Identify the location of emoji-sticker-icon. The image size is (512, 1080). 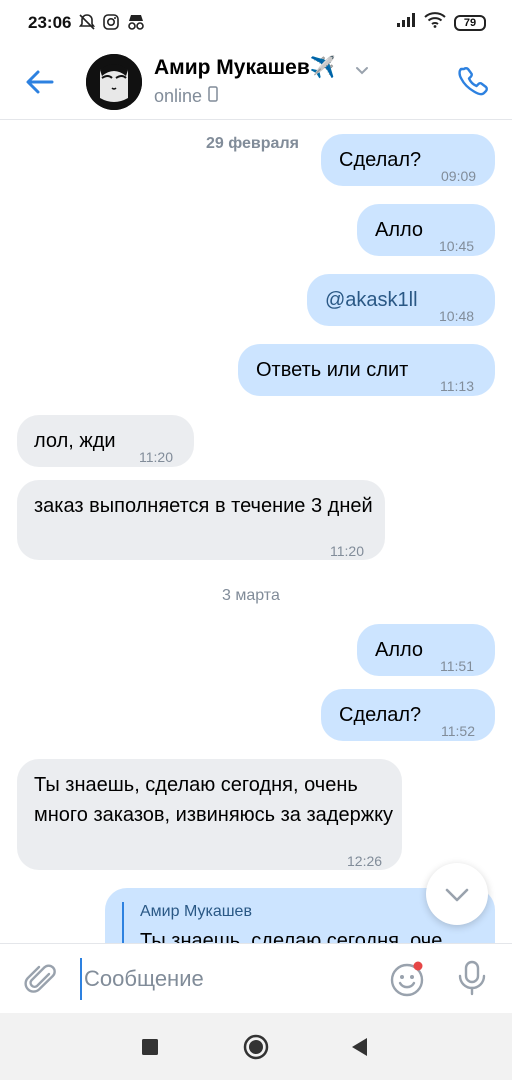
(407, 979).